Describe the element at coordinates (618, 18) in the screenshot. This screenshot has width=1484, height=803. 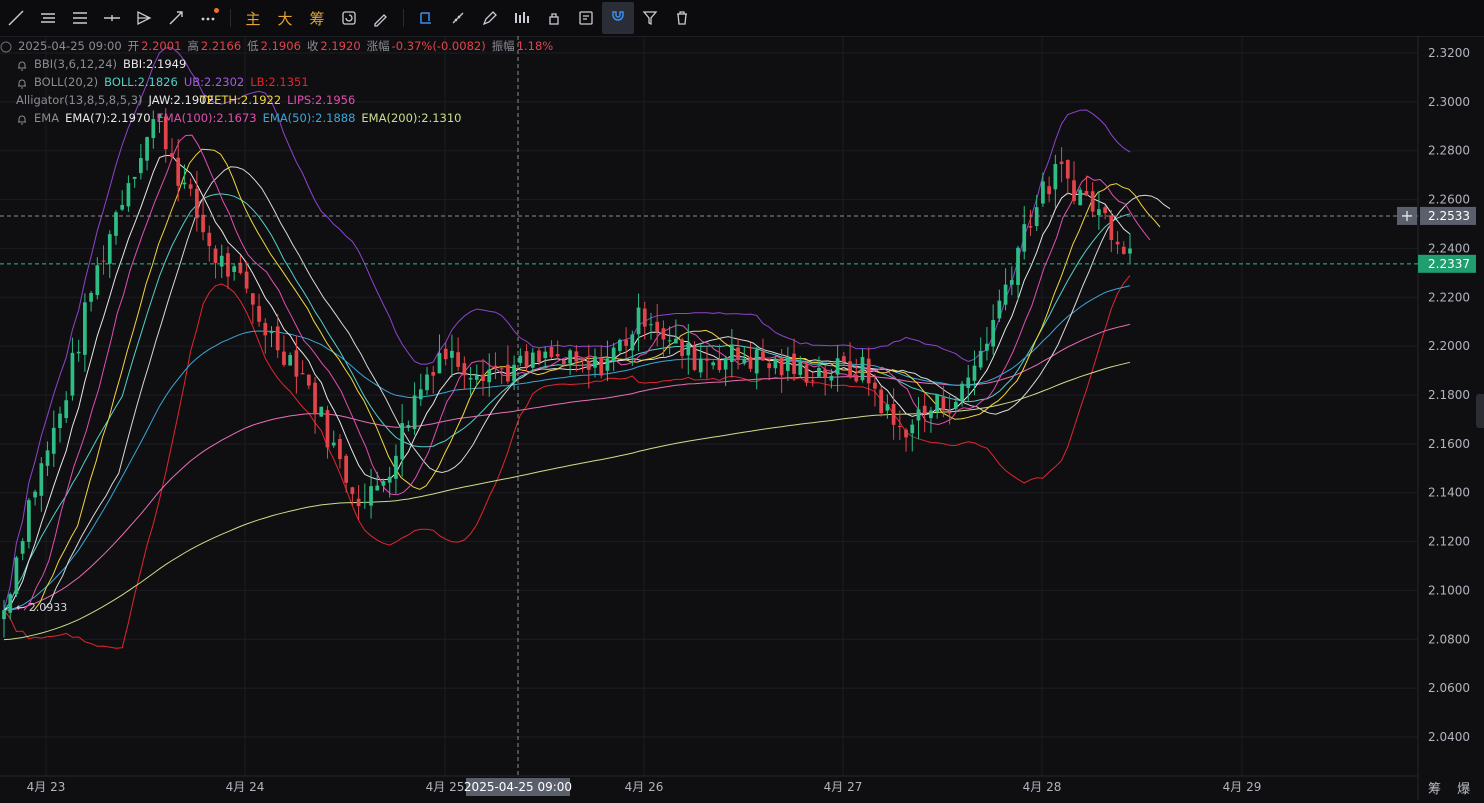
I see `magnet-icon` at that location.